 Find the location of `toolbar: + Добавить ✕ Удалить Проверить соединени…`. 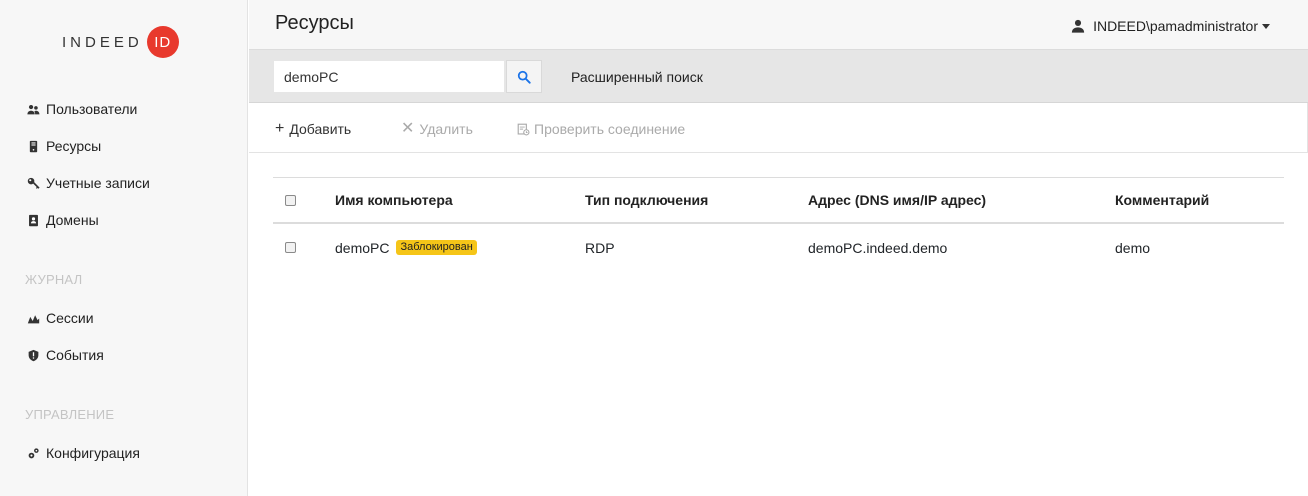

toolbar: + Добавить ✕ Удалить Проверить соединени… is located at coordinates (778, 128).